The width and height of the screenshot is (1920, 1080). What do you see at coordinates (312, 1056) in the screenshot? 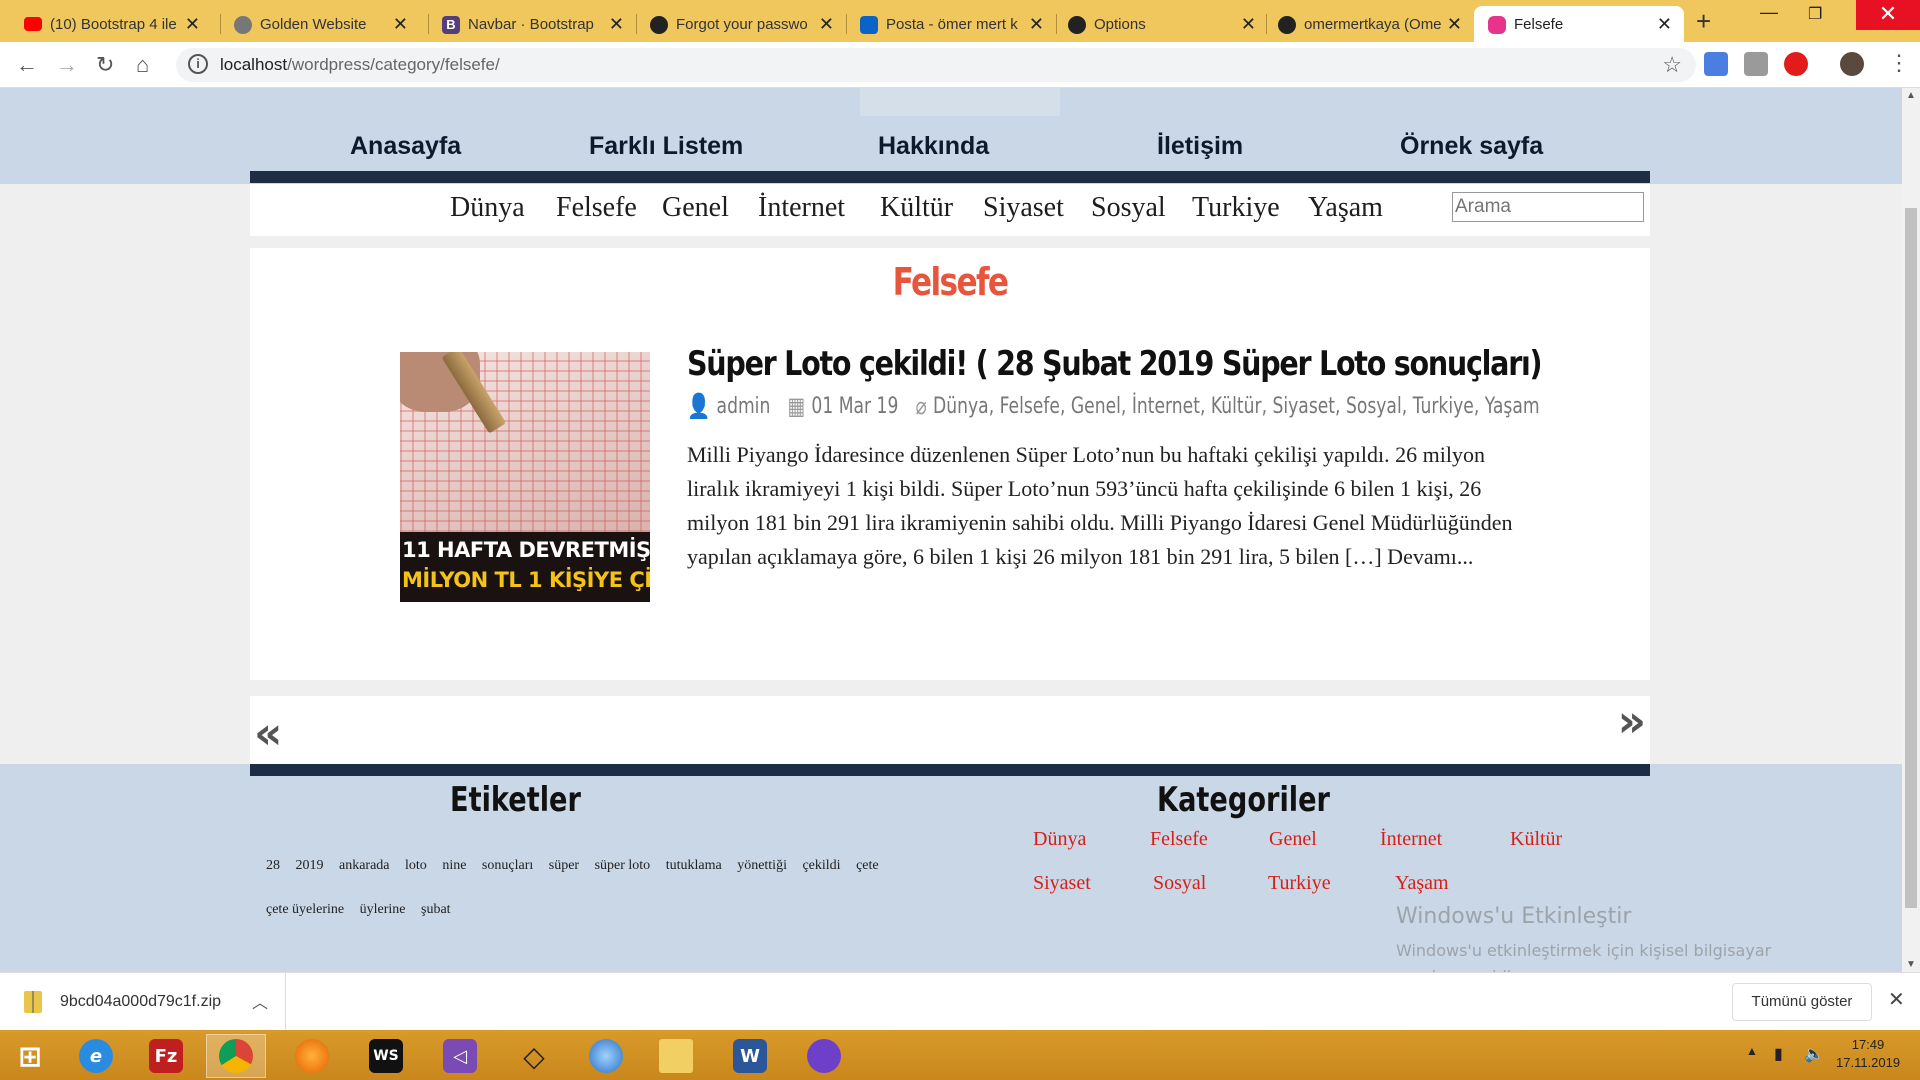
I see `firefox-icon` at bounding box center [312, 1056].